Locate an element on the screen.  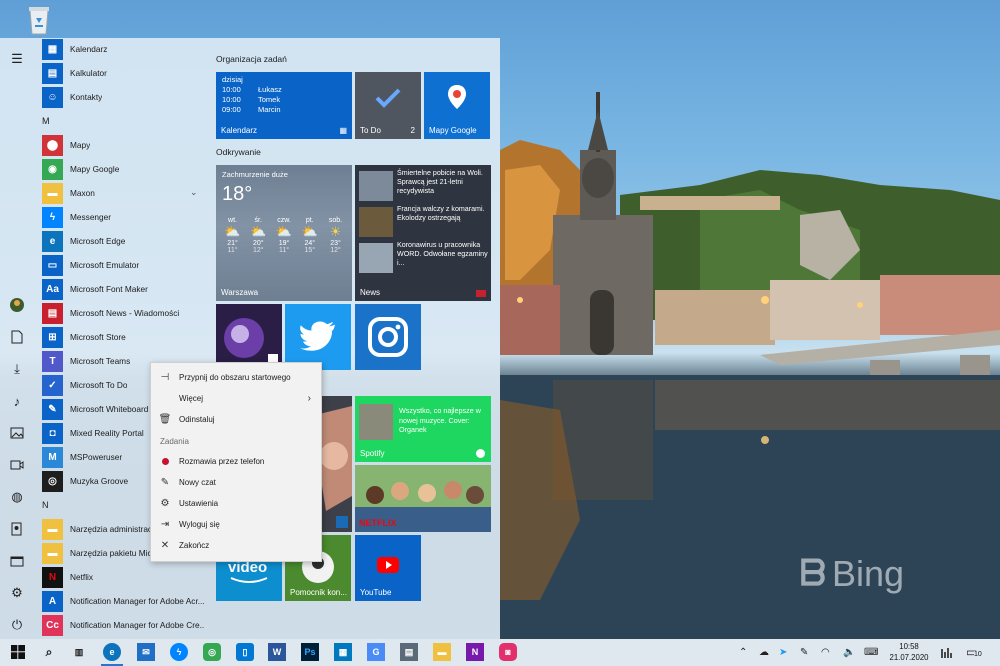
bing-b-icon: ᗷ is located at coordinates (813, 572).